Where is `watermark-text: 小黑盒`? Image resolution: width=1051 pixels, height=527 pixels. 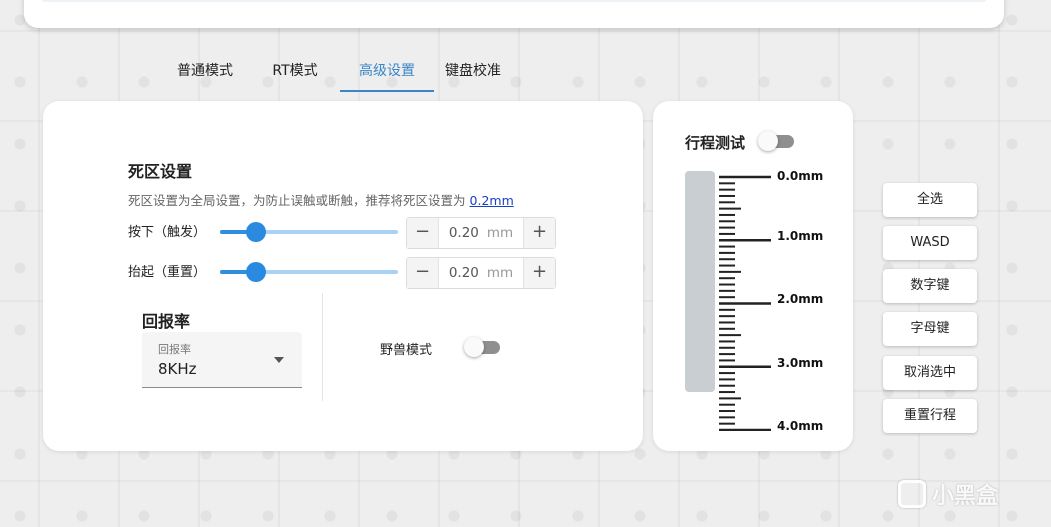
watermark-text: 小黑盒 is located at coordinates (965, 496).